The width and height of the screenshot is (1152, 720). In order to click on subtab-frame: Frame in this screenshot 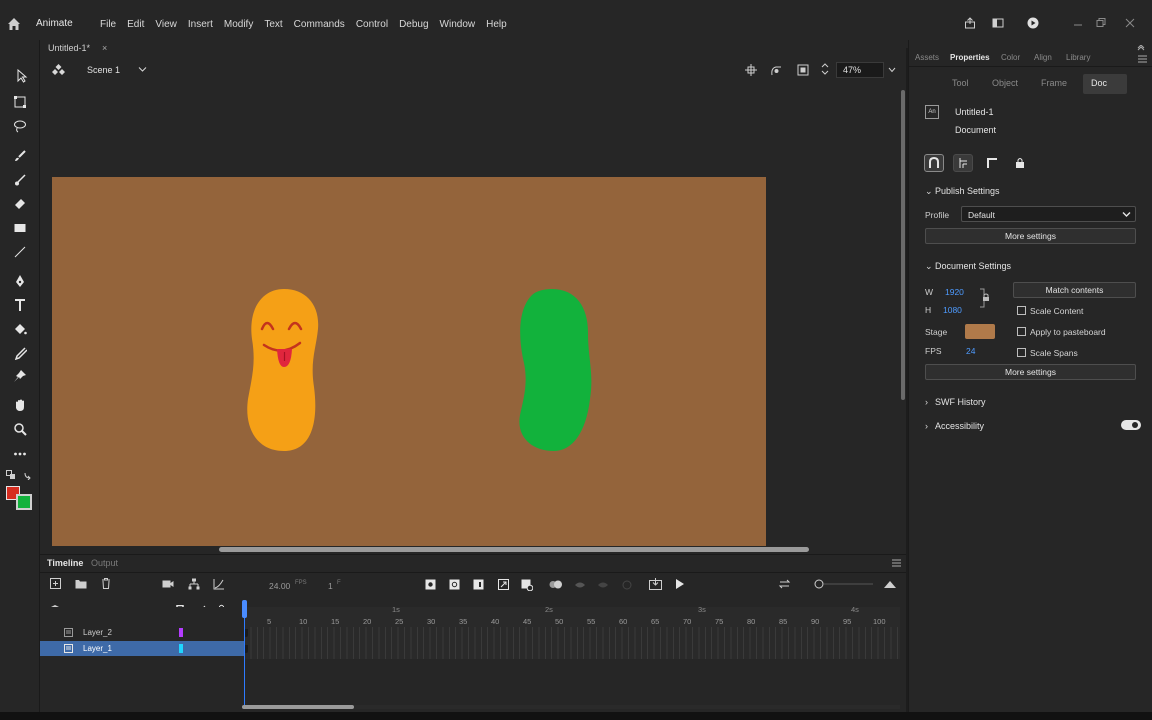, I will do `click(1054, 83)`.